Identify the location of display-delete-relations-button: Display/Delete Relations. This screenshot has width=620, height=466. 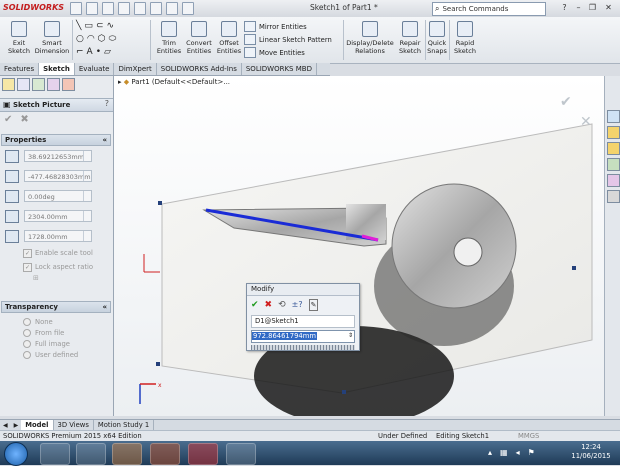
(370, 40).